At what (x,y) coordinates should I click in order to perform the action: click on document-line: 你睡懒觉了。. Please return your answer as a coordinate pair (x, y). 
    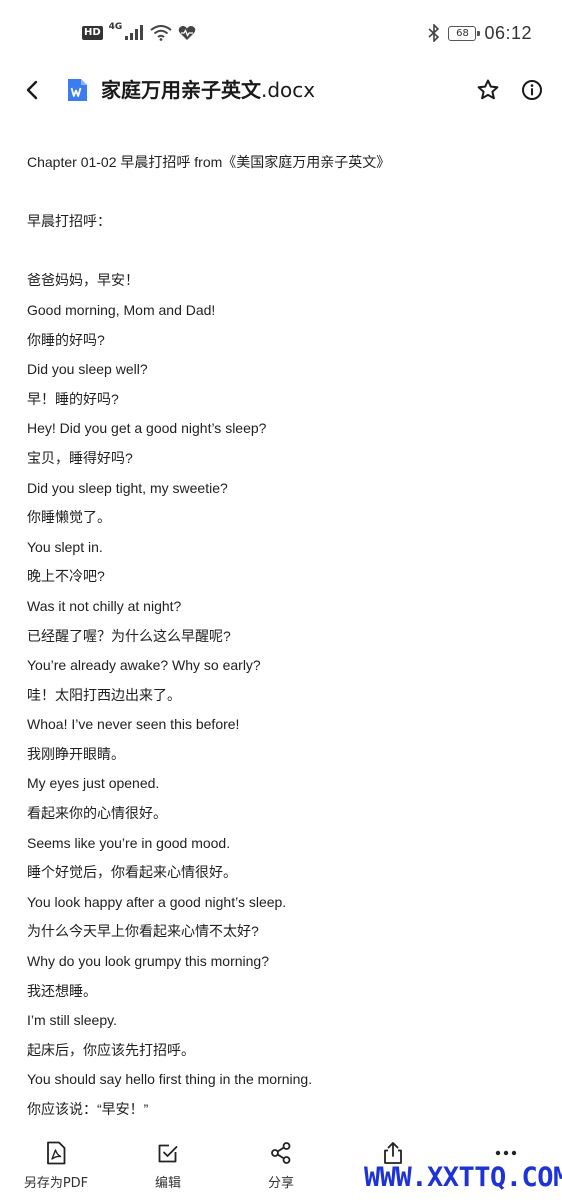
    Looking at the image, I should click on (69, 517).